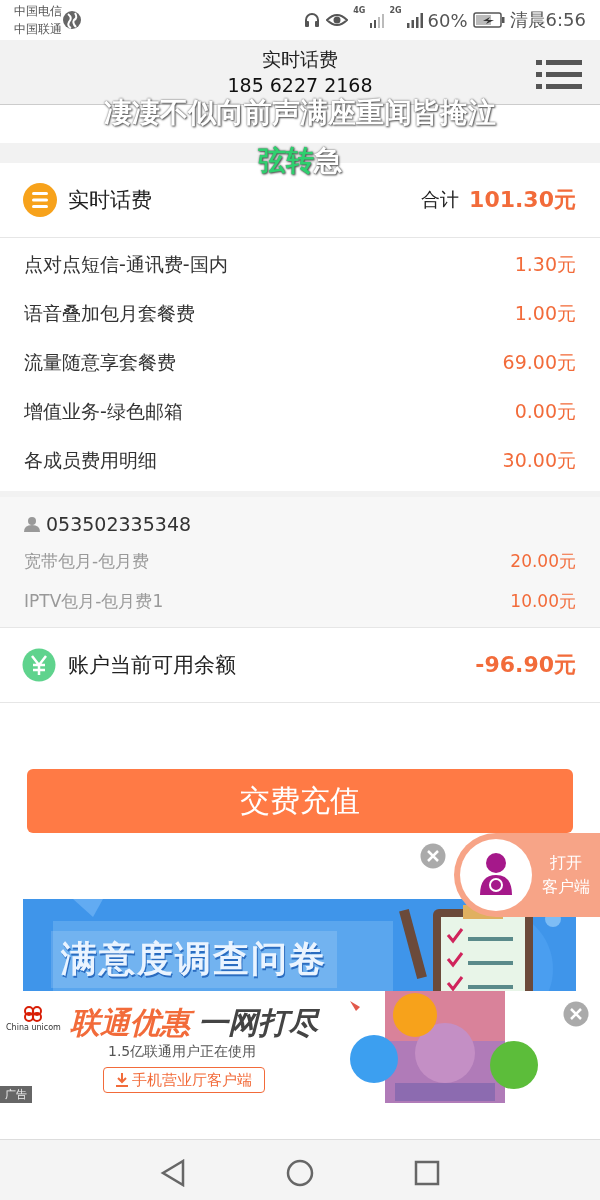  What do you see at coordinates (547, 20) in the screenshot?
I see `clock-time: 清晨6:56` at bounding box center [547, 20].